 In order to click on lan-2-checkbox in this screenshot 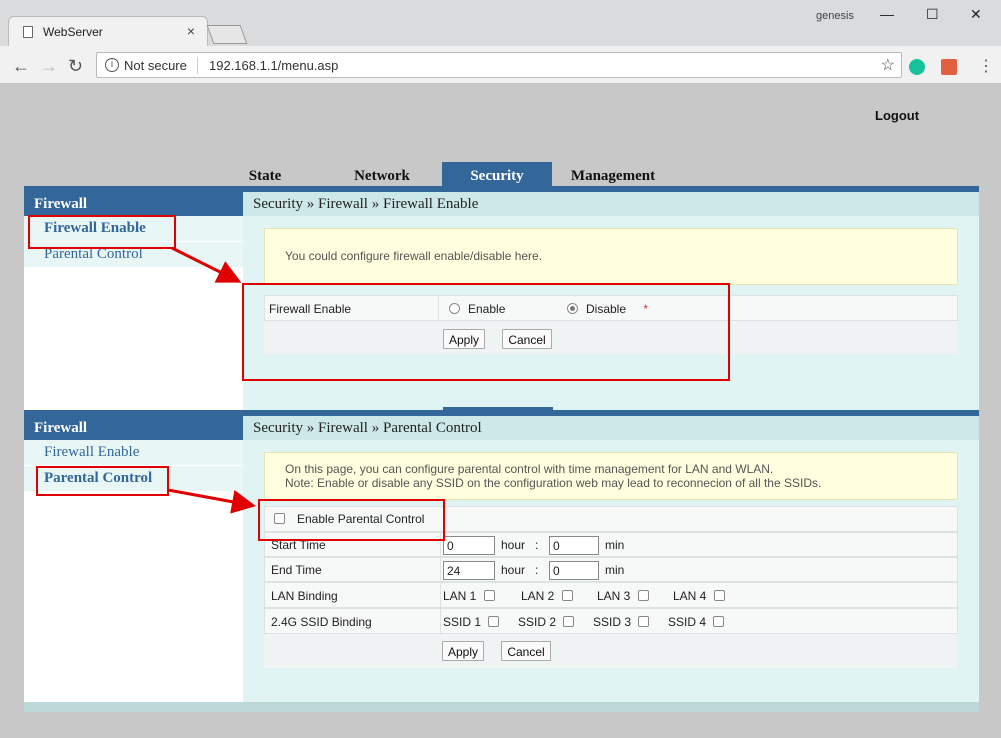, I will do `click(567, 595)`.